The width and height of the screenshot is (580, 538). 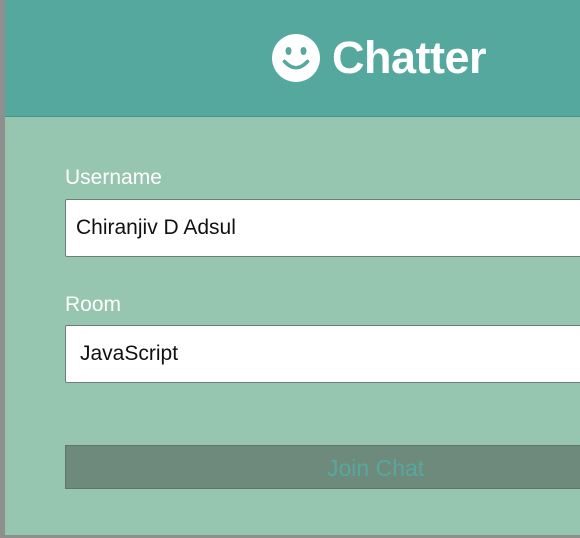 I want to click on app-title: Chatter, so click(x=409, y=57).